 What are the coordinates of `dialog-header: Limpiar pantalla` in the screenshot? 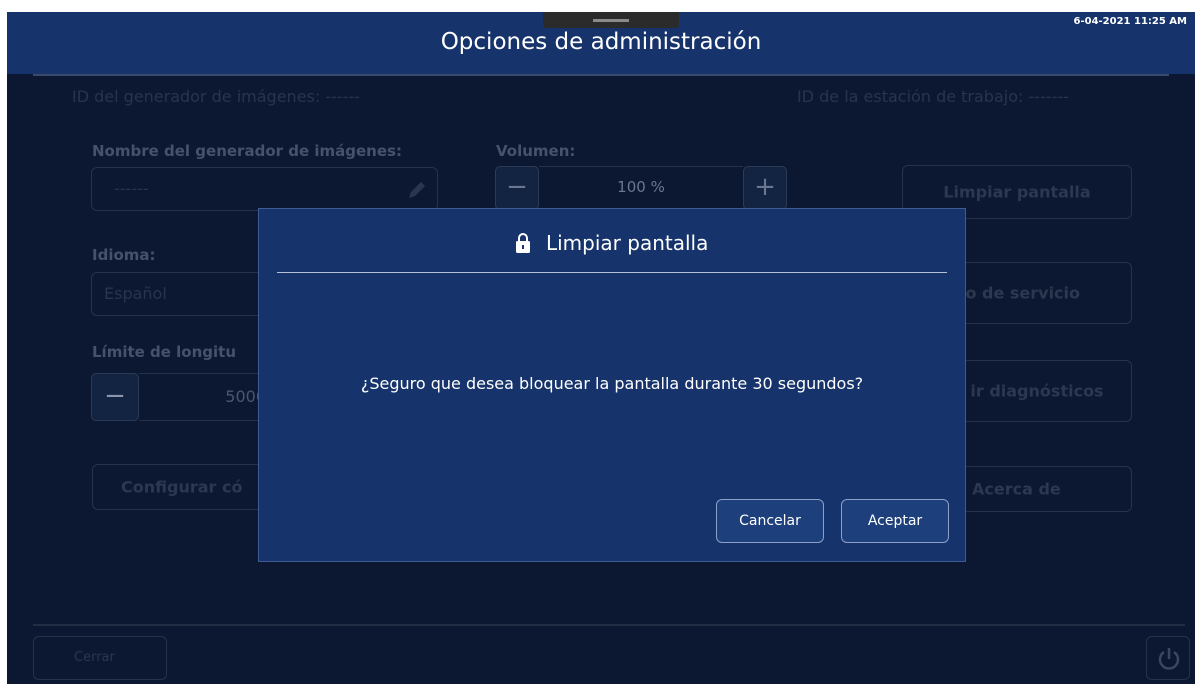 It's located at (612, 244).